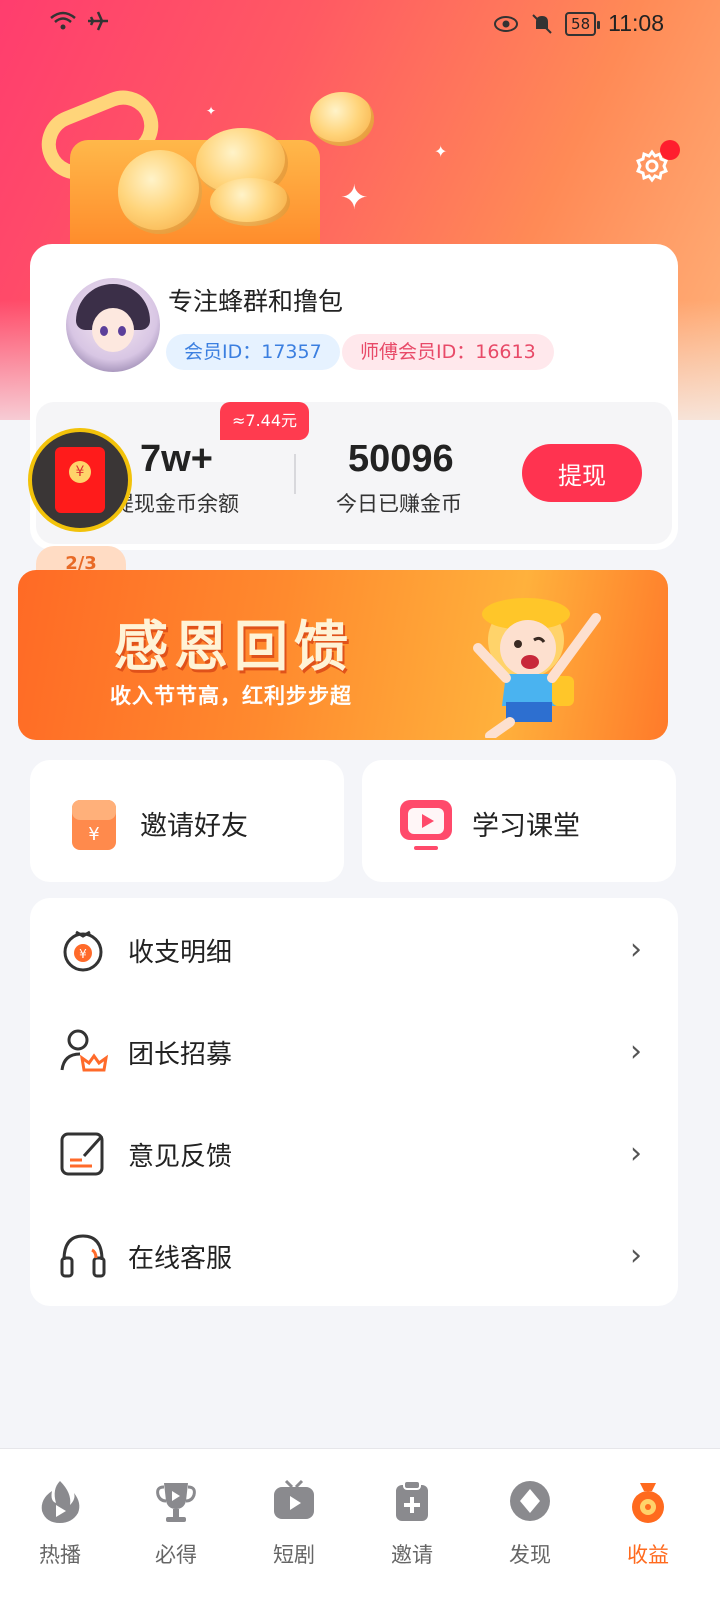 This screenshot has width=720, height=1600. What do you see at coordinates (295, 474) in the screenshot?
I see `stat-divider` at bounding box center [295, 474].